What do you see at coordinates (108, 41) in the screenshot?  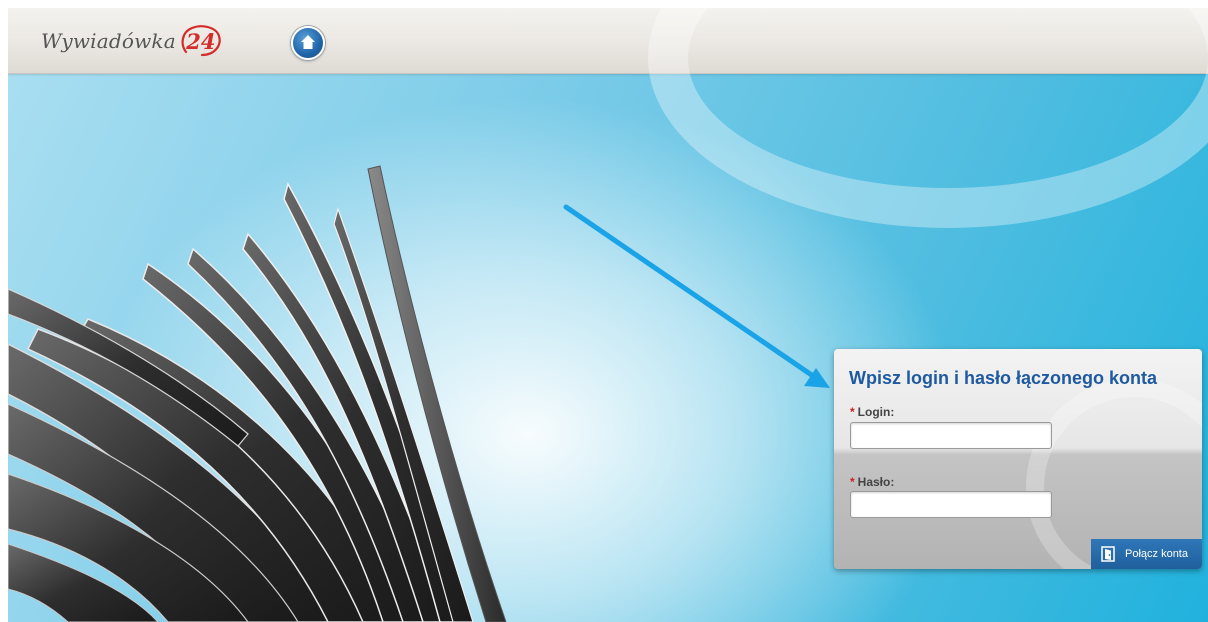 I see `logo-text: Wywiadówka` at bounding box center [108, 41].